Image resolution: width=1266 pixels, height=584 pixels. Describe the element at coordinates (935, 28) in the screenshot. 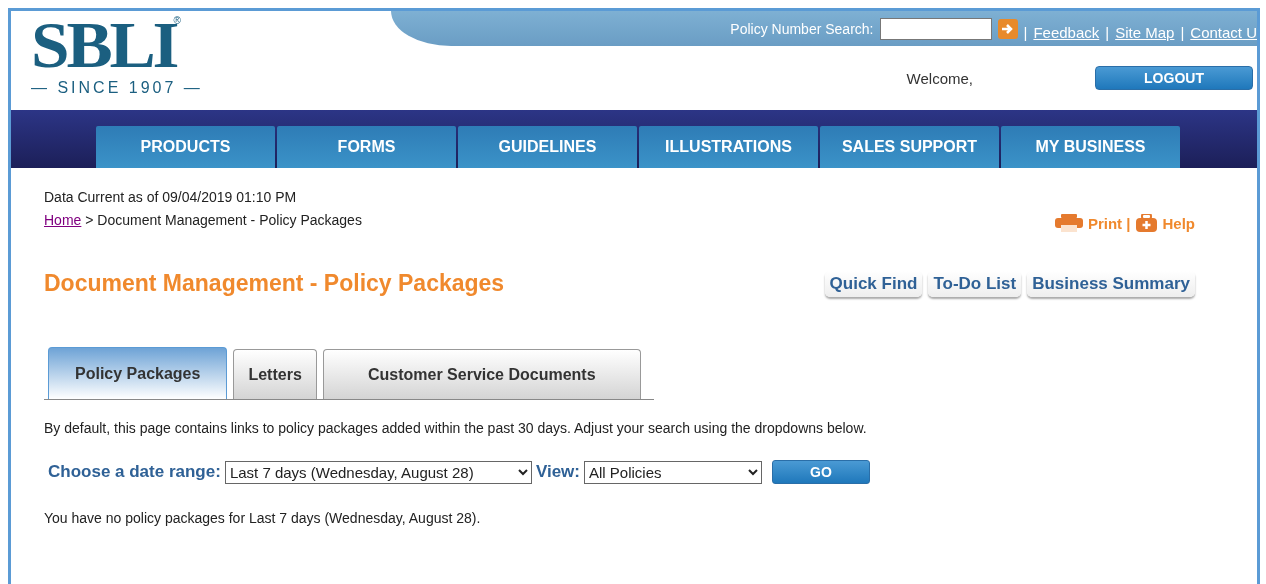

I see `policy-number-field` at that location.